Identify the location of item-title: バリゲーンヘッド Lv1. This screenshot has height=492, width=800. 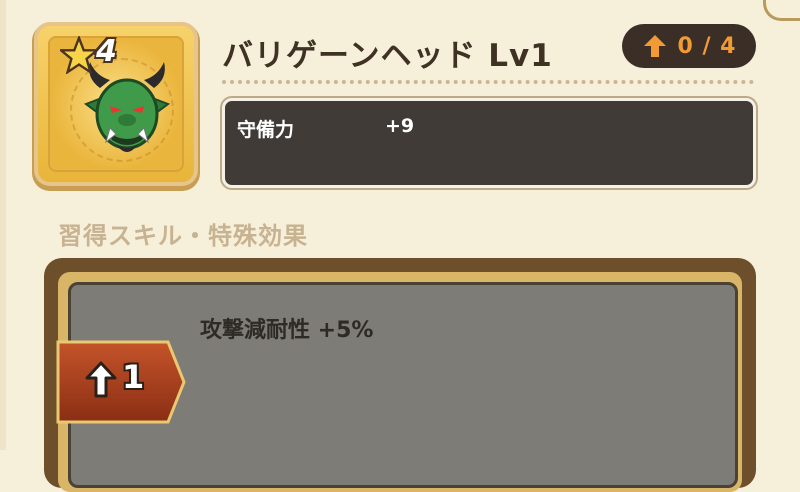
(387, 56).